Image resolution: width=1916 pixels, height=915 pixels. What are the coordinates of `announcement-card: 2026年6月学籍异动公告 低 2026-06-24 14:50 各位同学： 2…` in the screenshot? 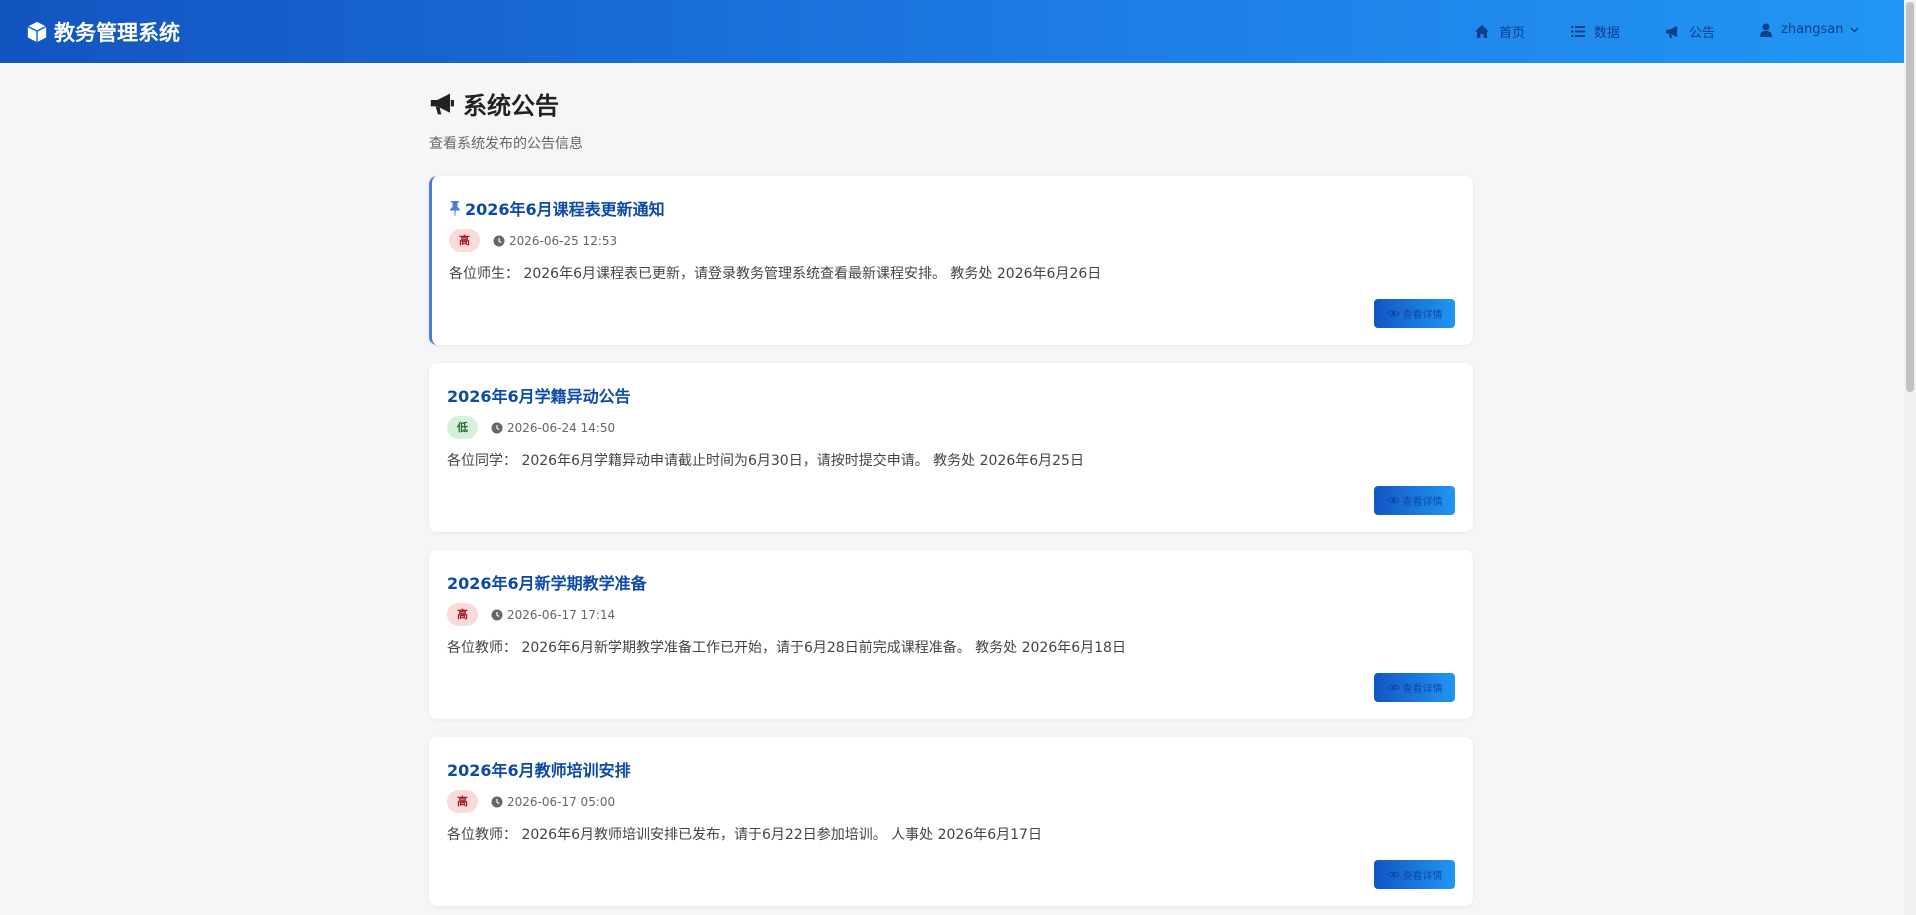 It's located at (951, 447).